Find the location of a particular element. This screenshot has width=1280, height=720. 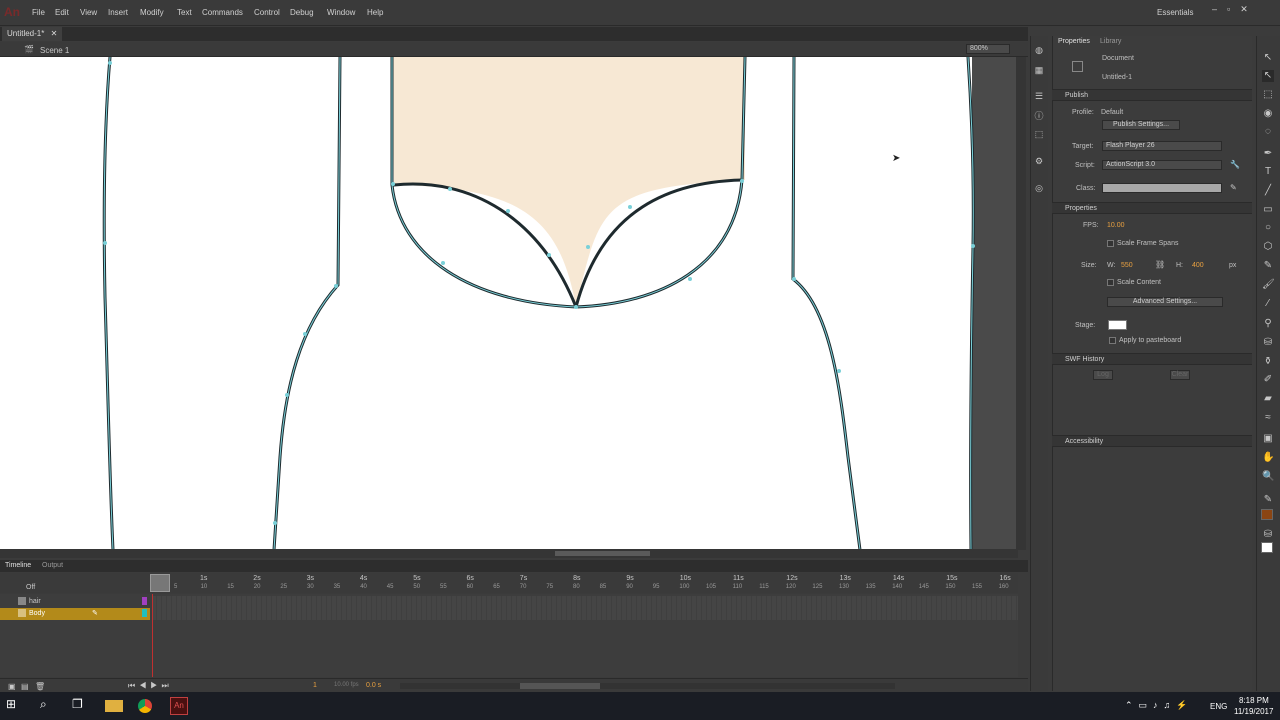

width-value: 550 is located at coordinates (1127, 265).